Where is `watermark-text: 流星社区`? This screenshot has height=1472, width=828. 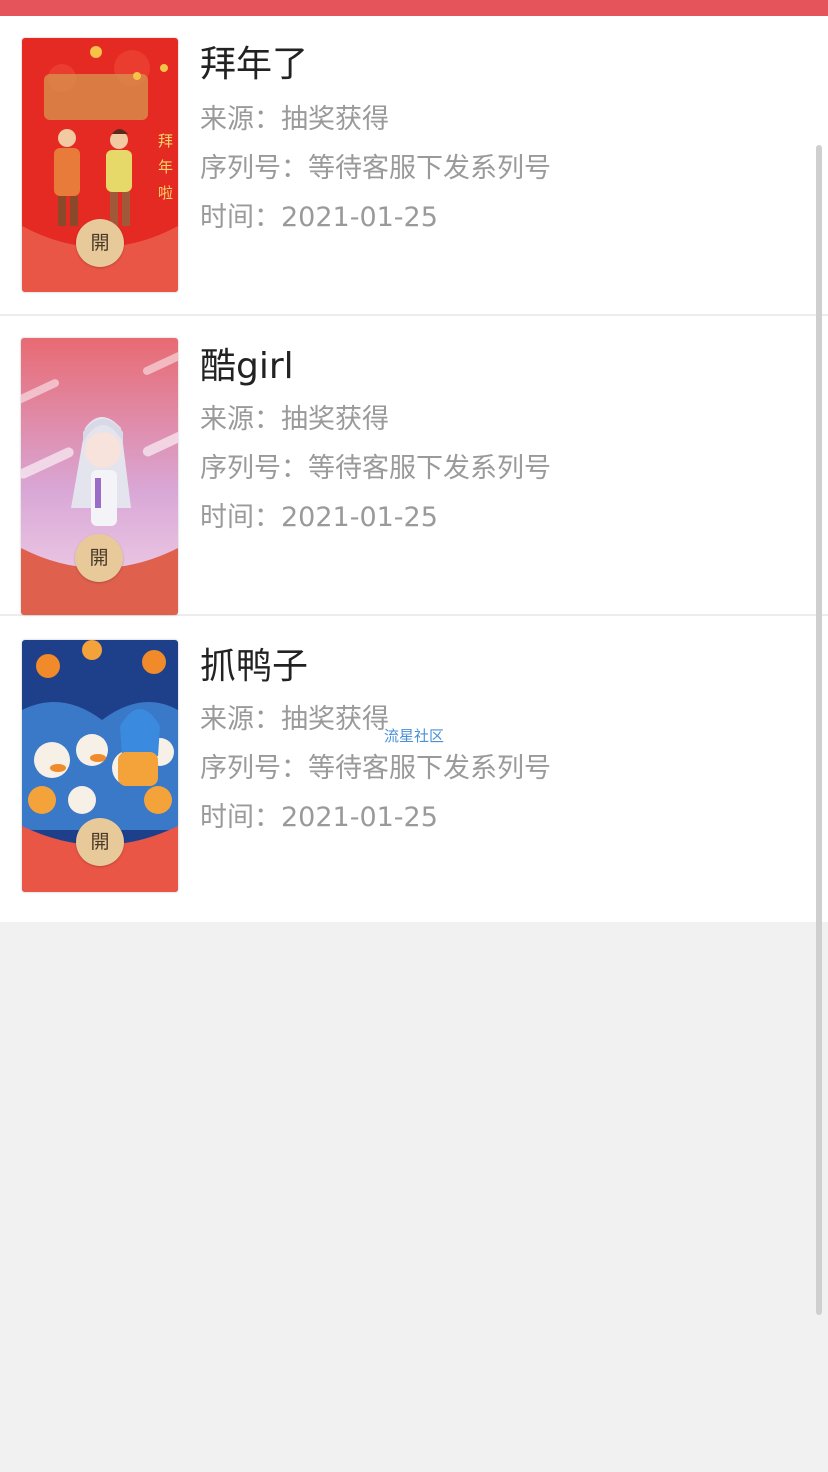 watermark-text: 流星社区 is located at coordinates (414, 736).